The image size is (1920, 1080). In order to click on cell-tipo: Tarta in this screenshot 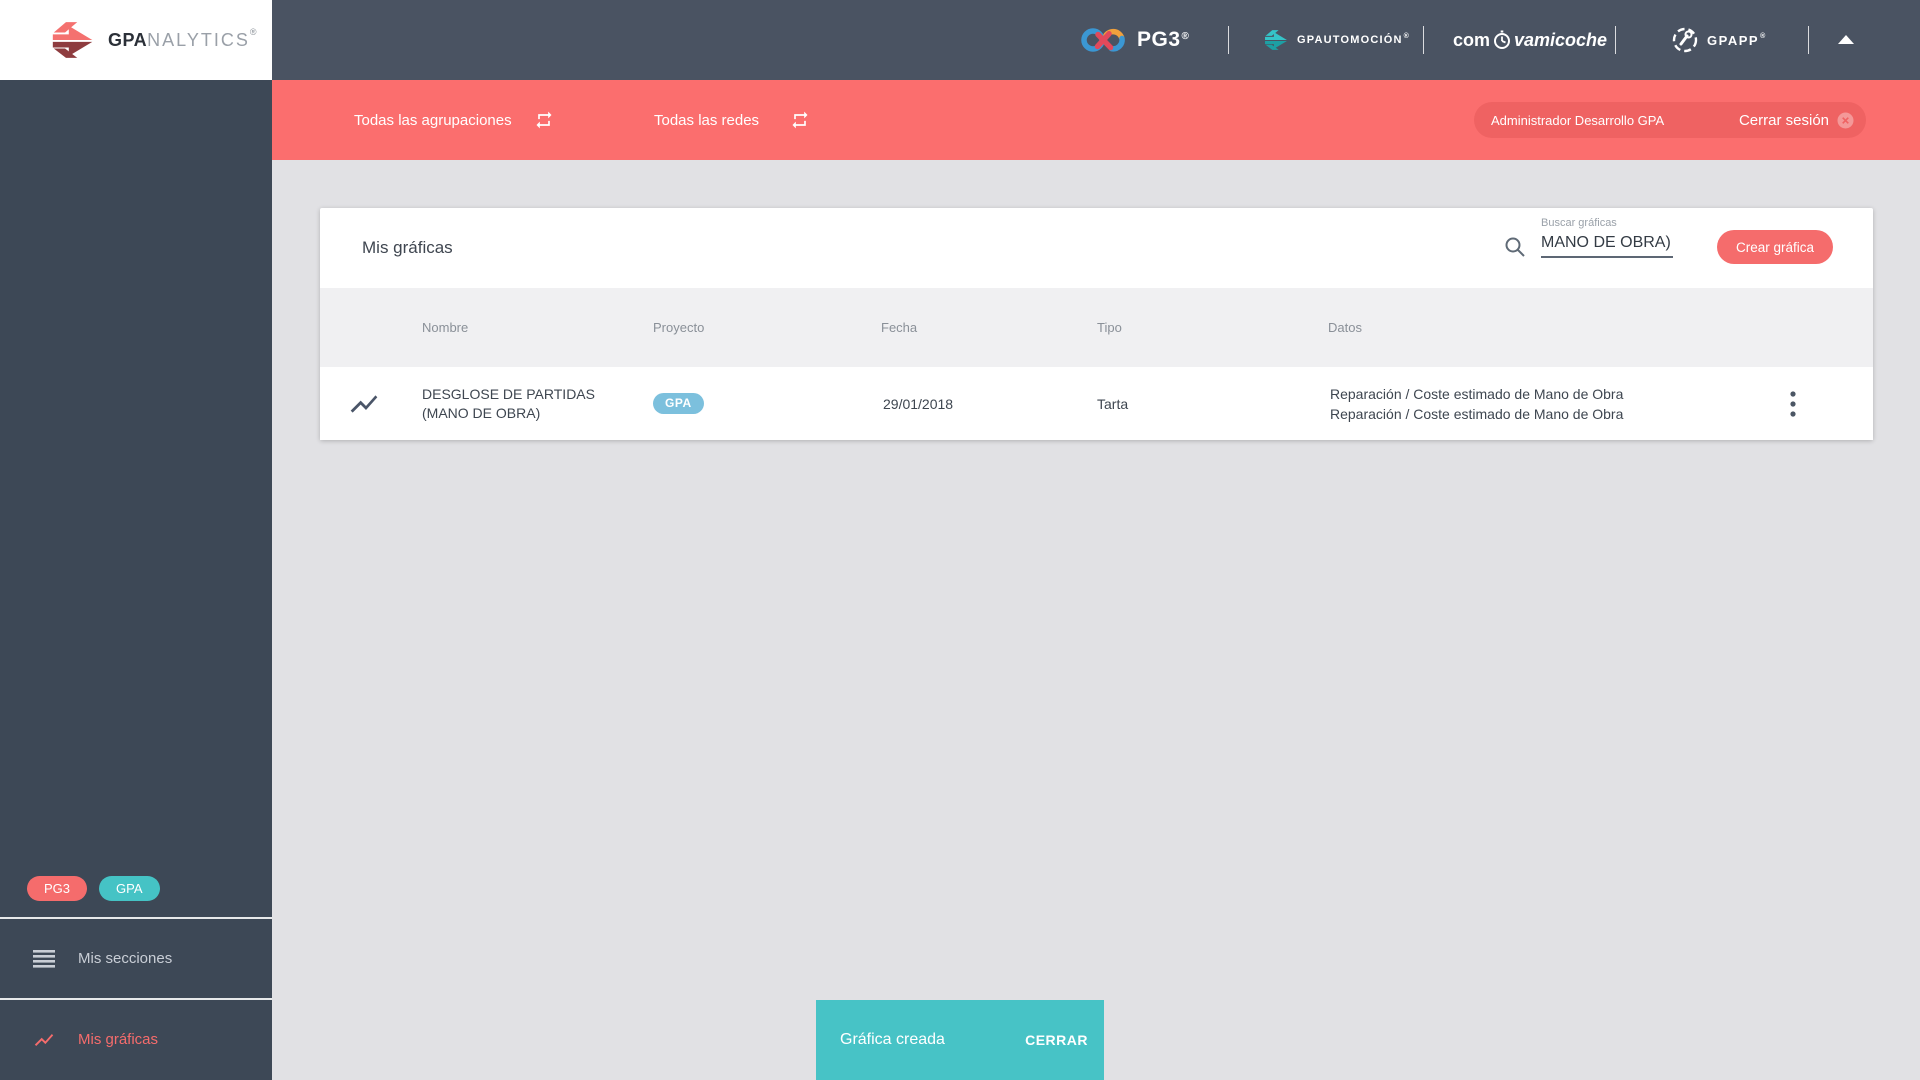, I will do `click(1113, 403)`.